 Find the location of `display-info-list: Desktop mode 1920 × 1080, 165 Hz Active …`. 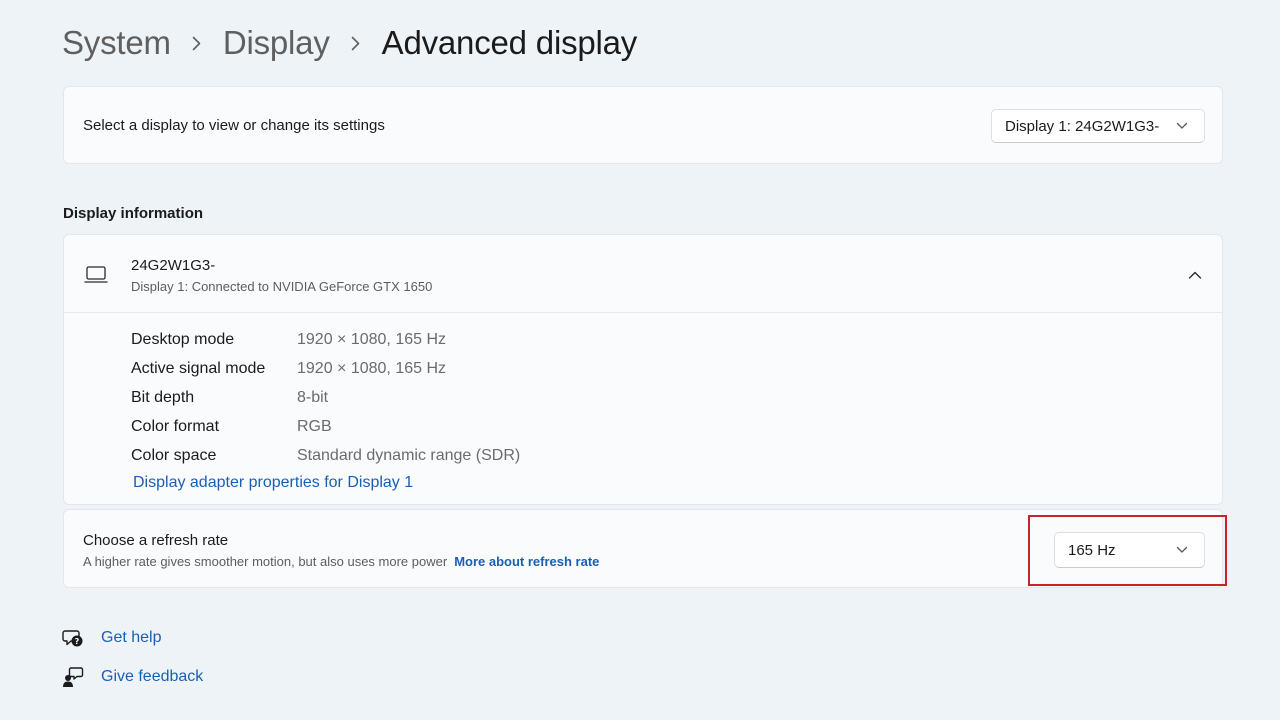

display-info-list: Desktop mode 1920 × 1080, 165 Hz Active … is located at coordinates (325, 397).